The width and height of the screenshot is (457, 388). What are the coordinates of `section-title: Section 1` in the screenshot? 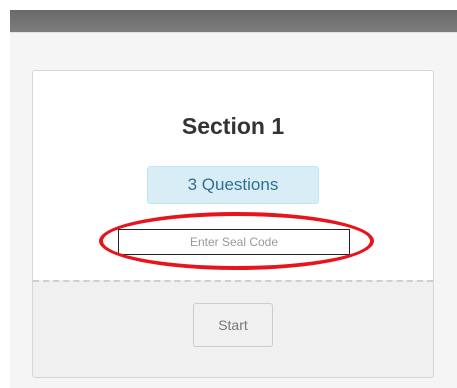 It's located at (233, 126).